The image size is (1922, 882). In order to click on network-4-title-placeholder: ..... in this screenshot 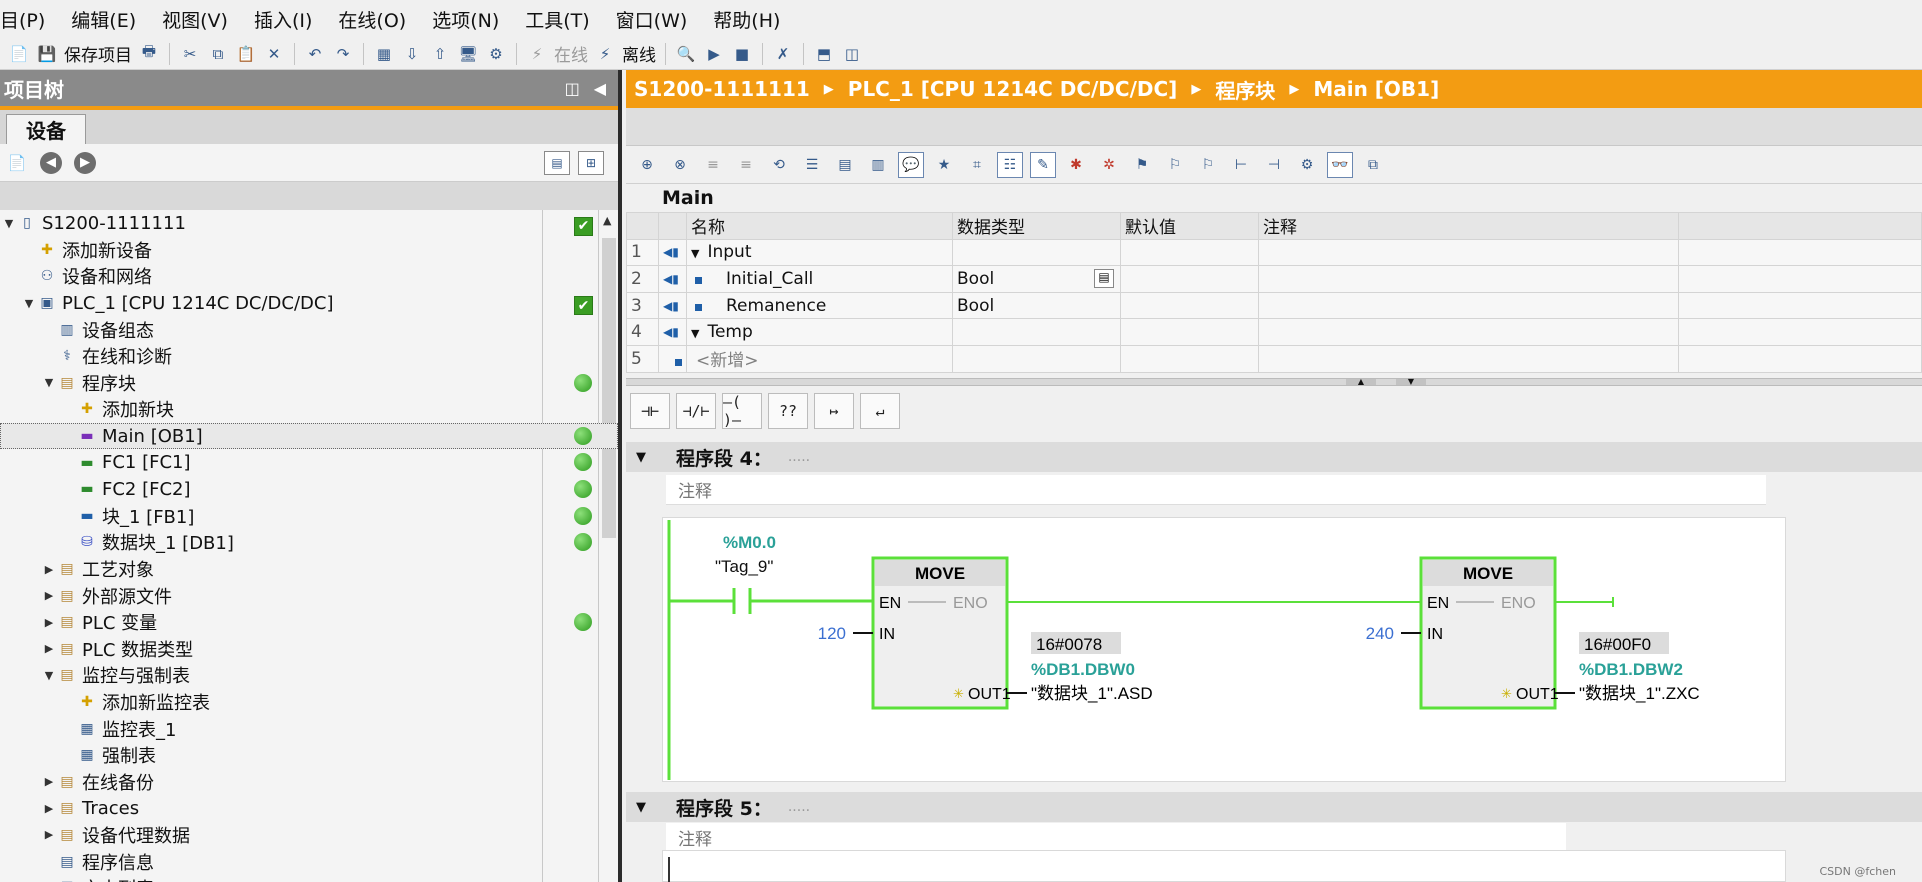, I will do `click(799, 457)`.